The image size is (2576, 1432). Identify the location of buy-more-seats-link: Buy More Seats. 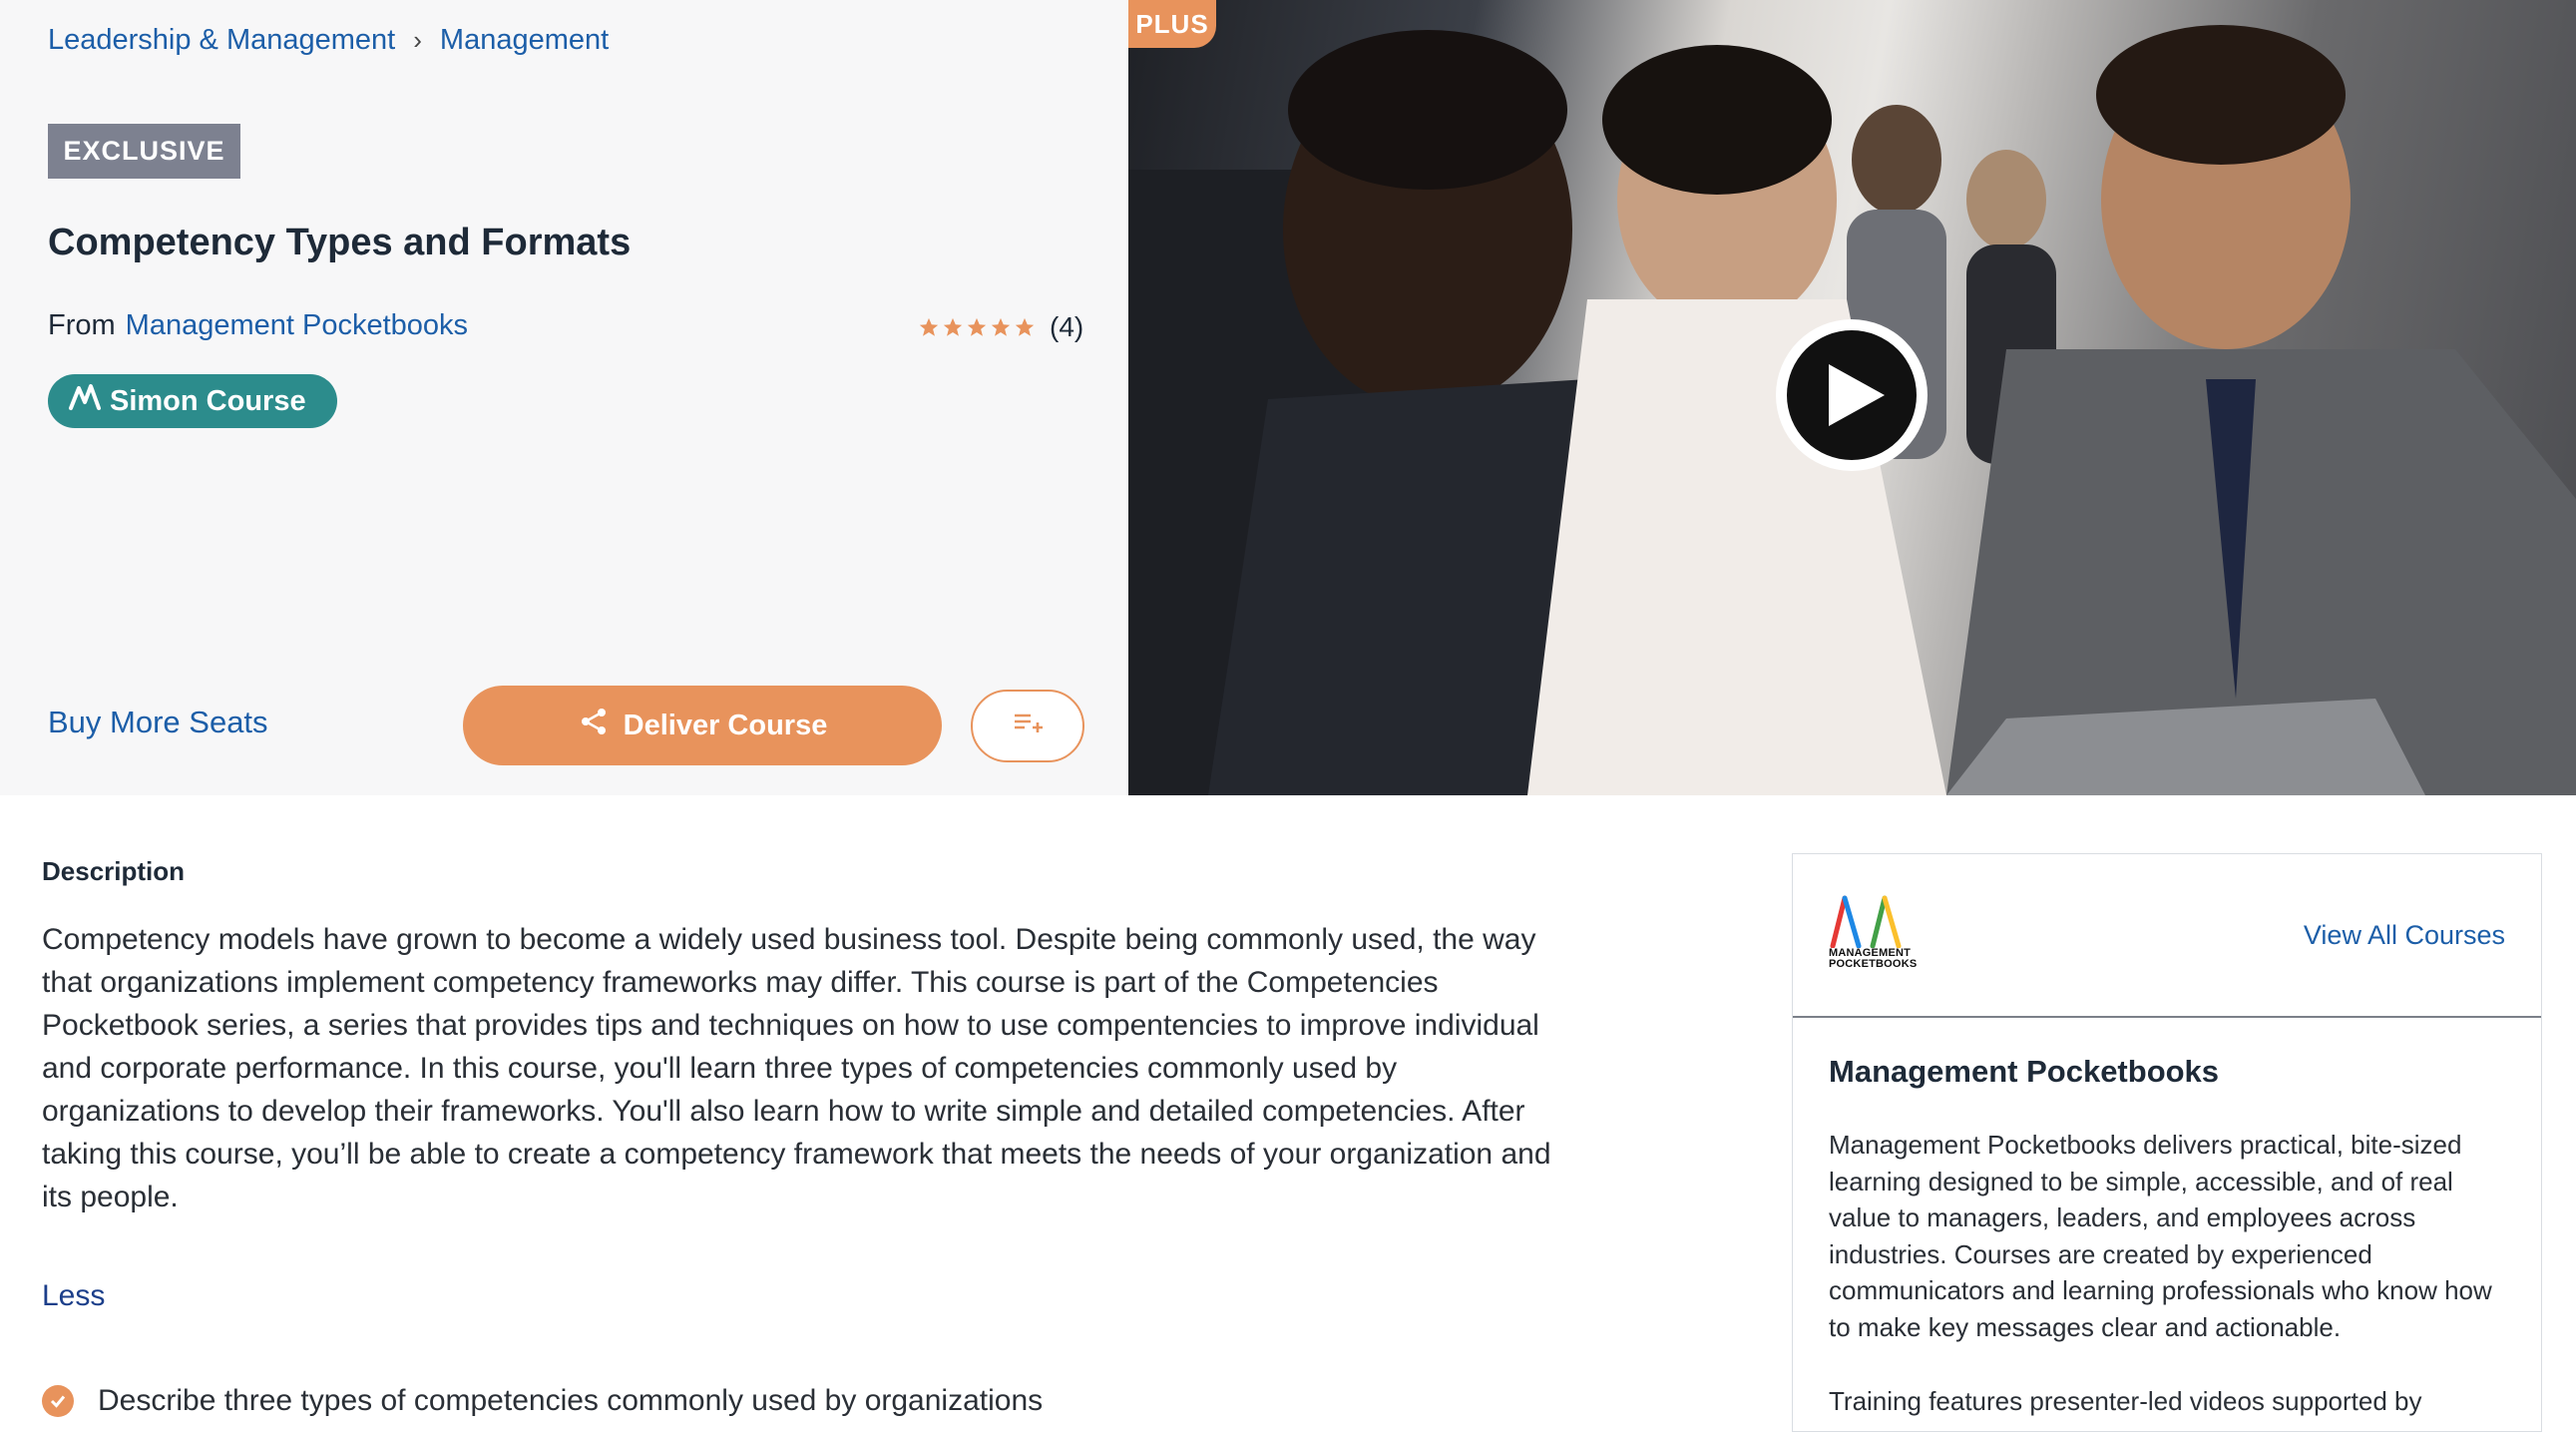
(158, 722).